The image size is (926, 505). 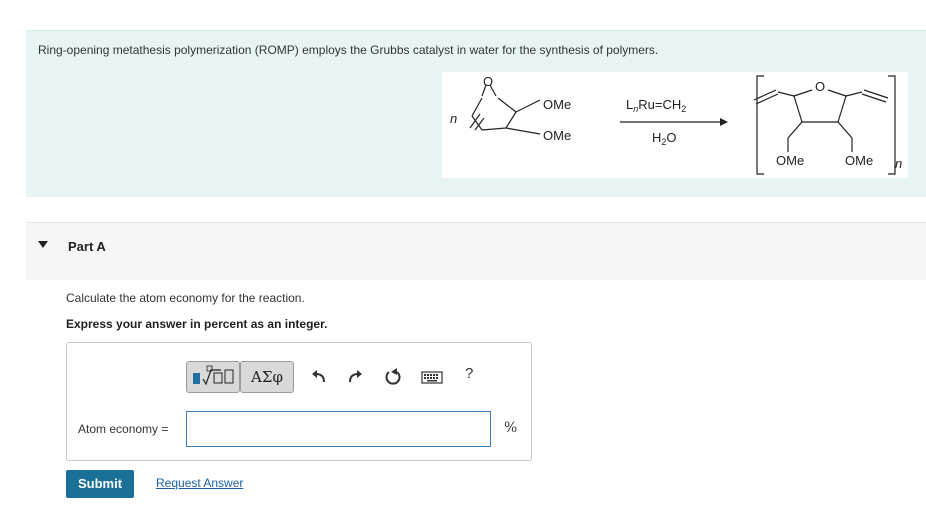 I want to click on reactant-o-label: O, so click(x=488, y=81).